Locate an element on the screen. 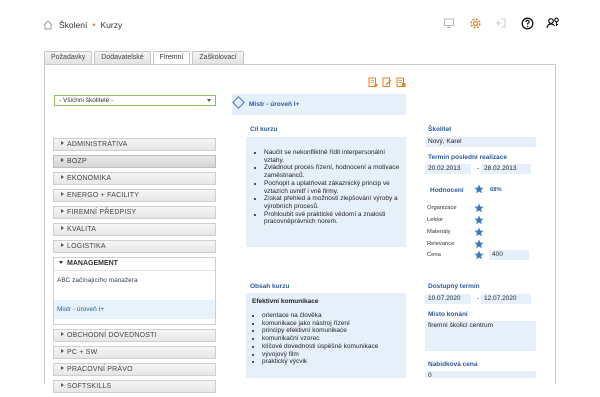 The width and height of the screenshot is (600, 397). tab-firemni: Firemní is located at coordinates (171, 58).